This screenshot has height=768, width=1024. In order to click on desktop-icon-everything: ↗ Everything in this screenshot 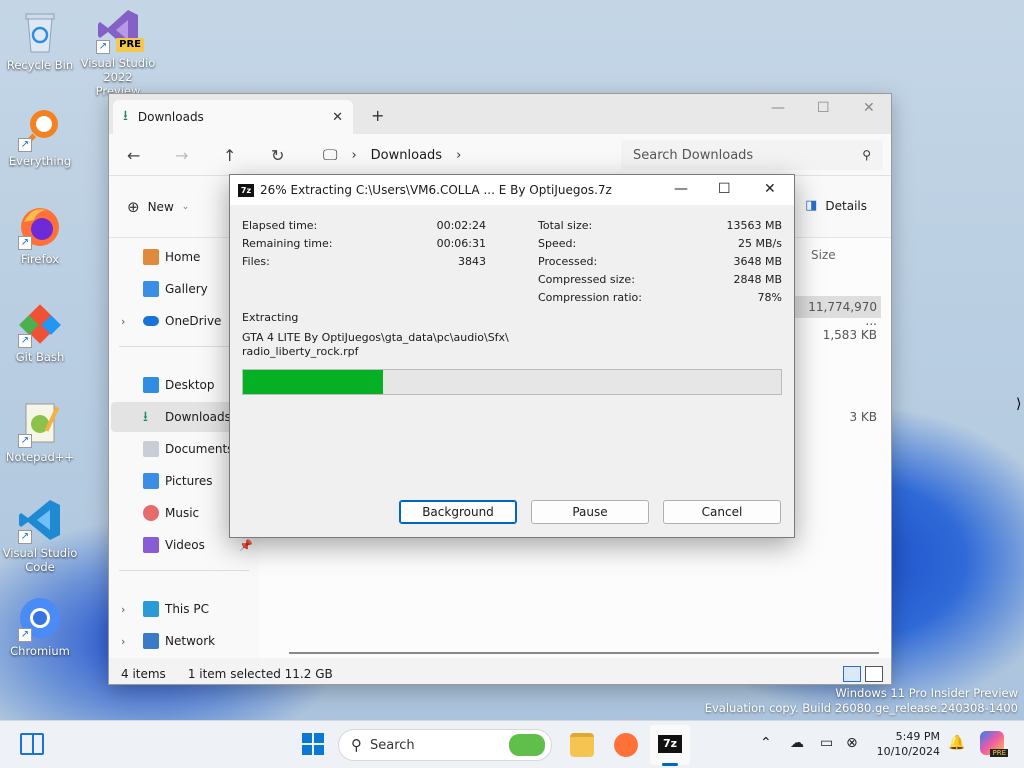, I will do `click(40, 136)`.